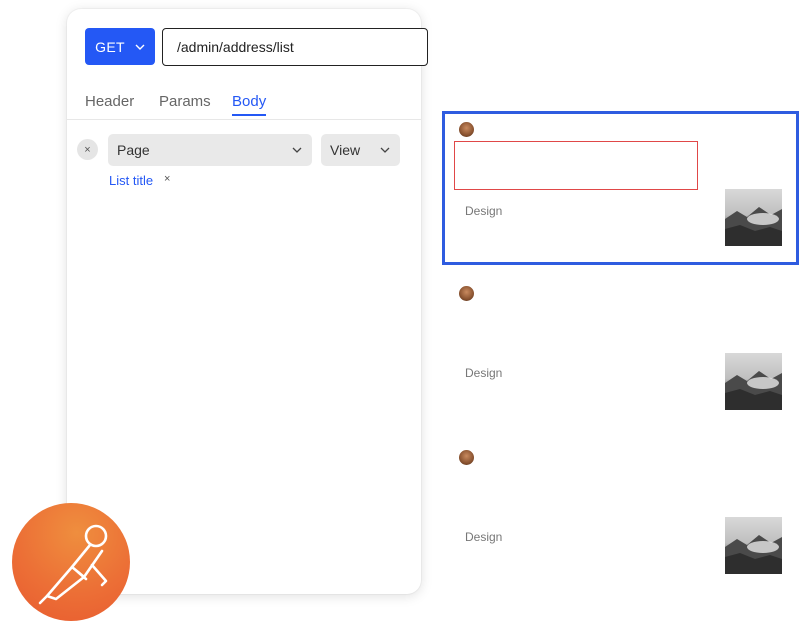 Image resolution: width=800 pixels, height=636 pixels. I want to click on method-dropdown-button: GET, so click(120, 46).